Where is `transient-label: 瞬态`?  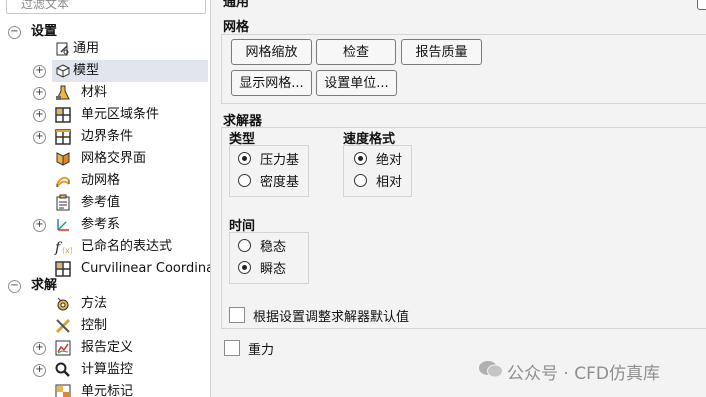 transient-label: 瞬态 is located at coordinates (273, 269).